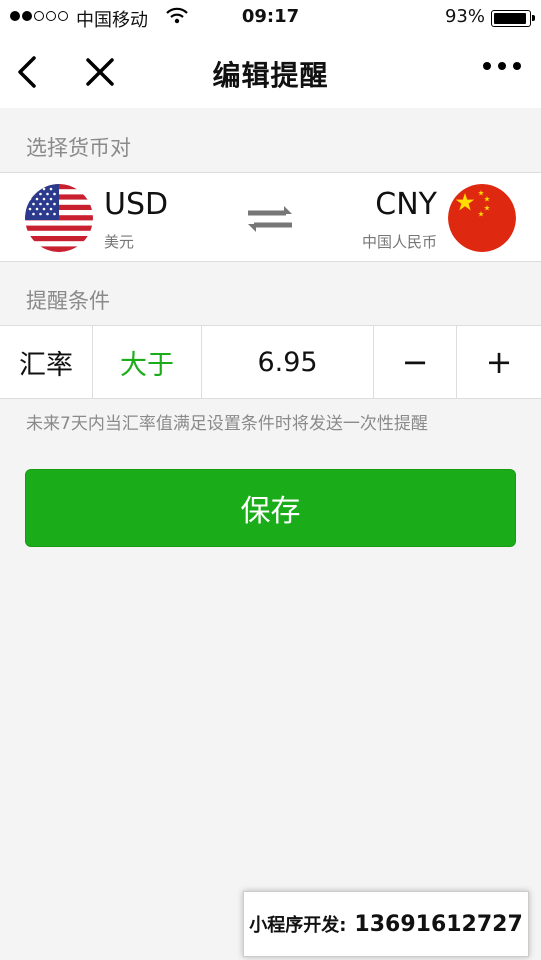 This screenshot has height=960, width=541. What do you see at coordinates (59, 218) in the screenshot?
I see `us-flag-icon` at bounding box center [59, 218].